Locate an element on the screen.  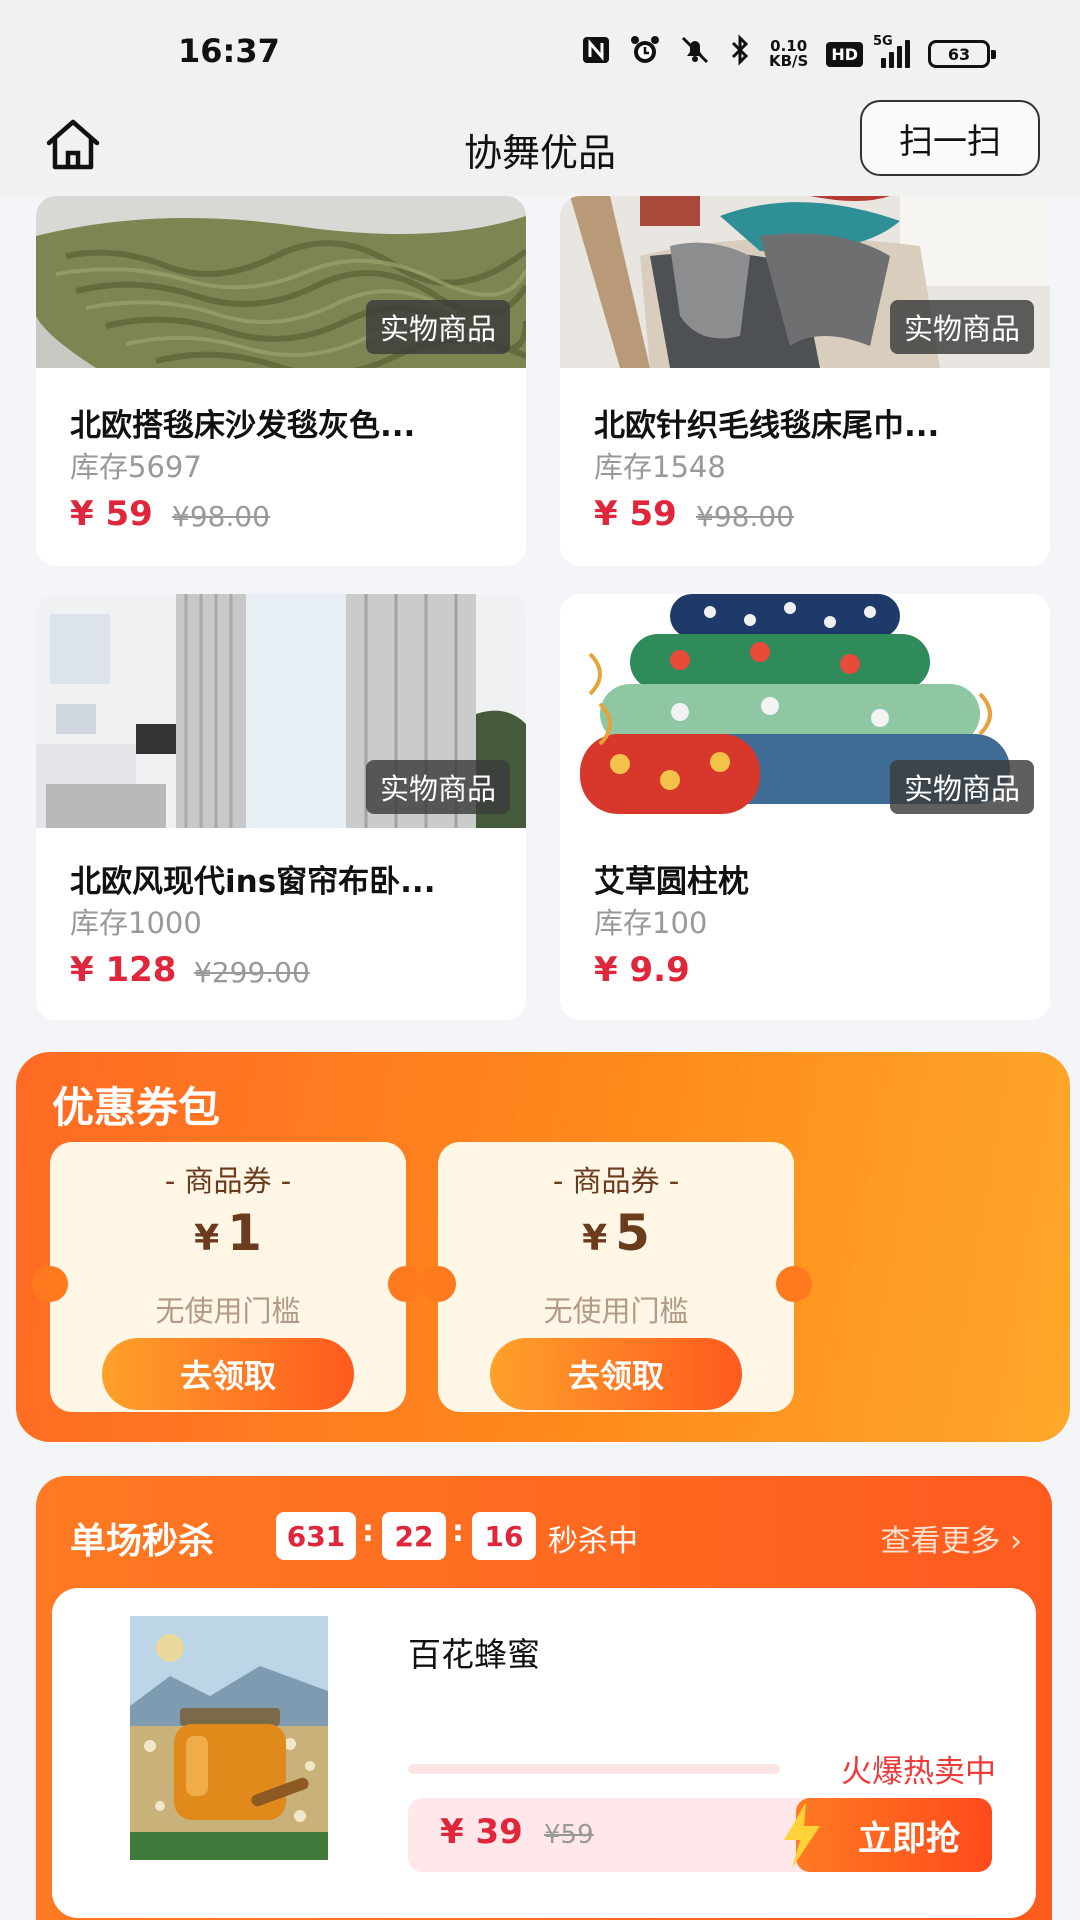
battery-icon: 63 is located at coordinates (962, 54).